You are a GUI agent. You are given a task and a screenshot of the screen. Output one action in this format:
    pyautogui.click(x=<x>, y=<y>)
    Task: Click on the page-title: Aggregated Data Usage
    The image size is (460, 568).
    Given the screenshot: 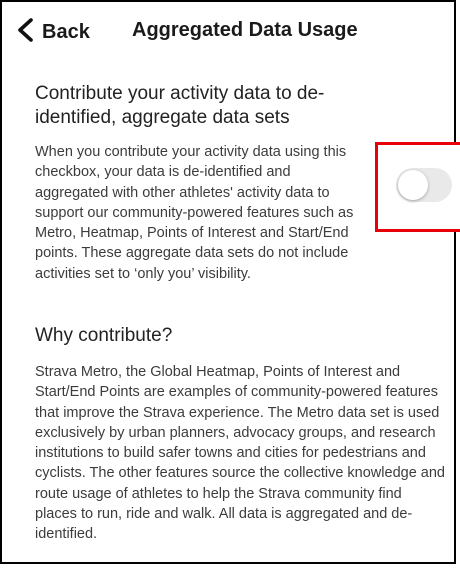 What is the action you would take?
    pyautogui.click(x=245, y=30)
    